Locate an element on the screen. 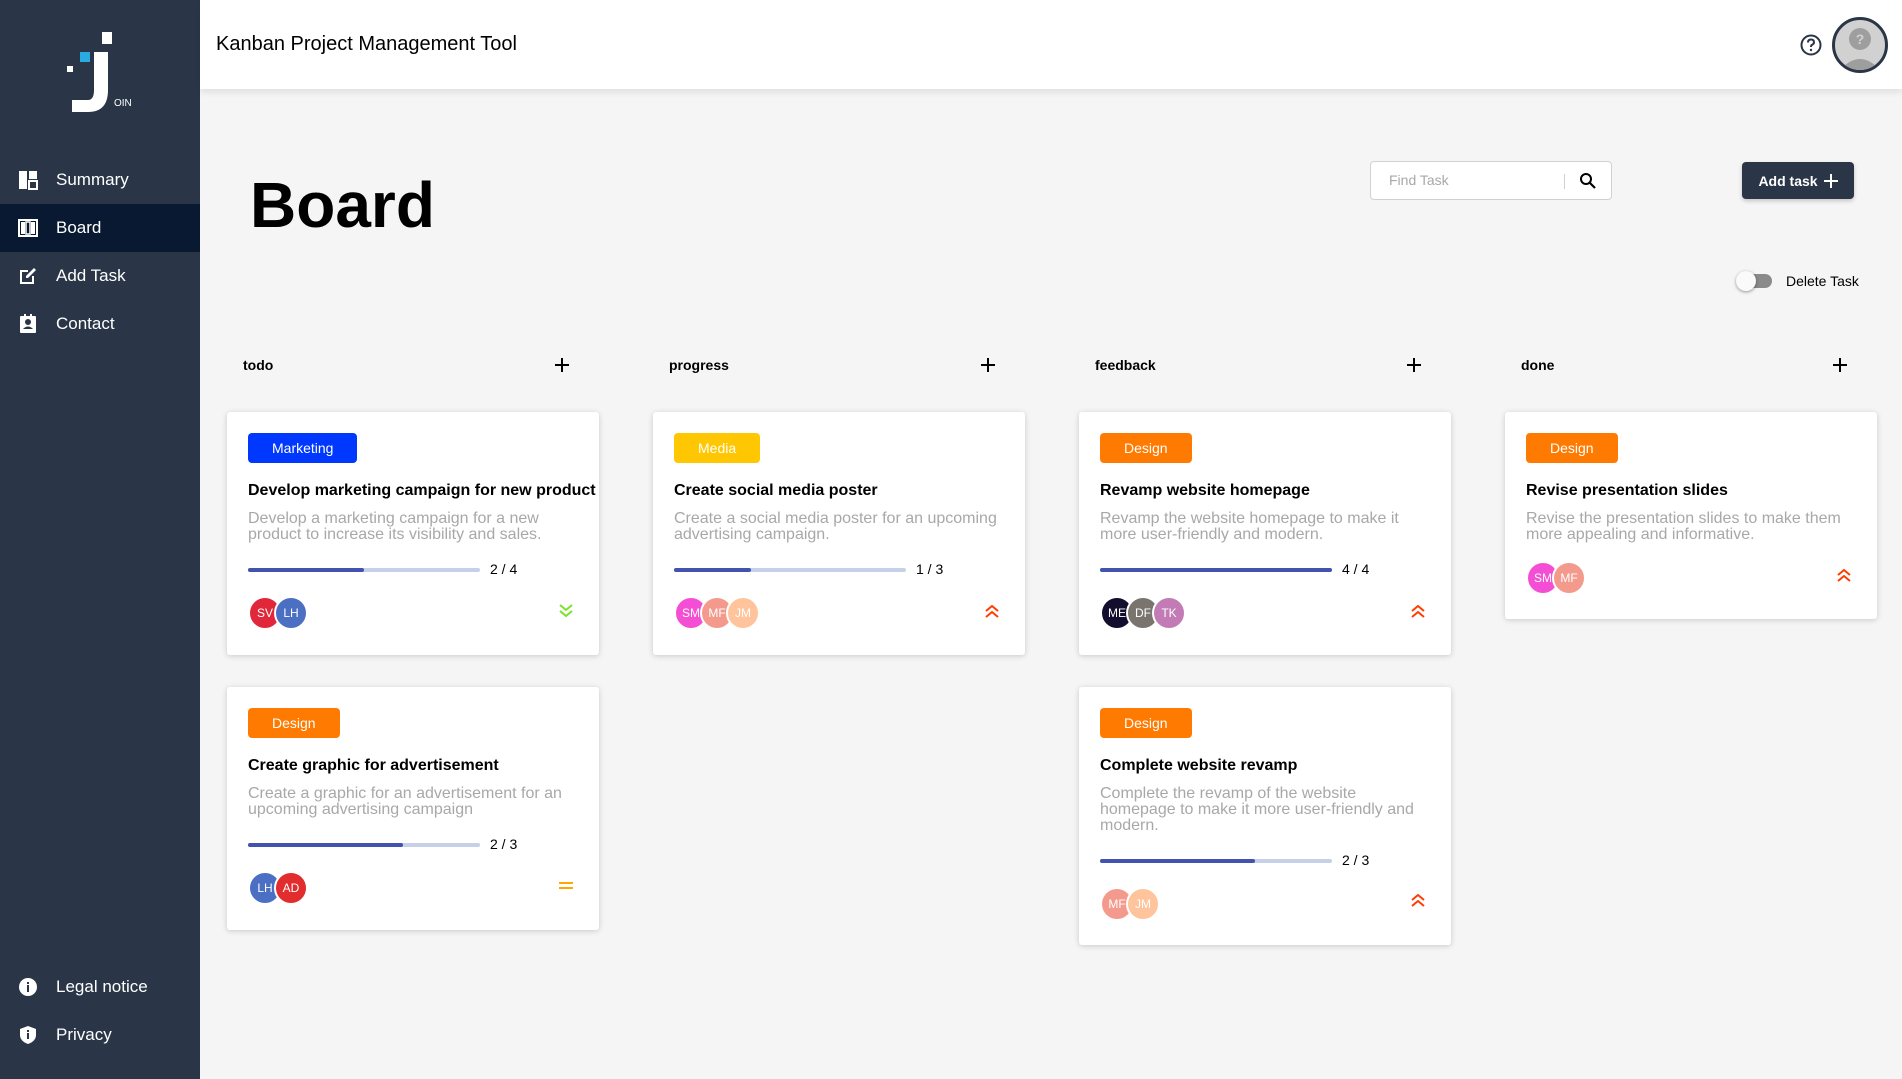 This screenshot has width=1902, height=1079. plus-icon is located at coordinates (1830, 180).